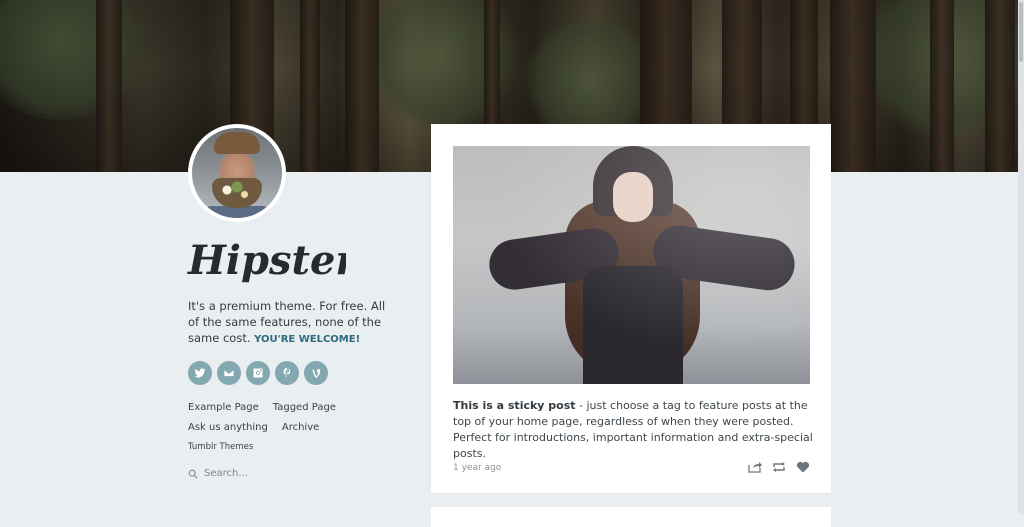 The width and height of the screenshot is (1024, 527). I want to click on twitter-icon, so click(200, 373).